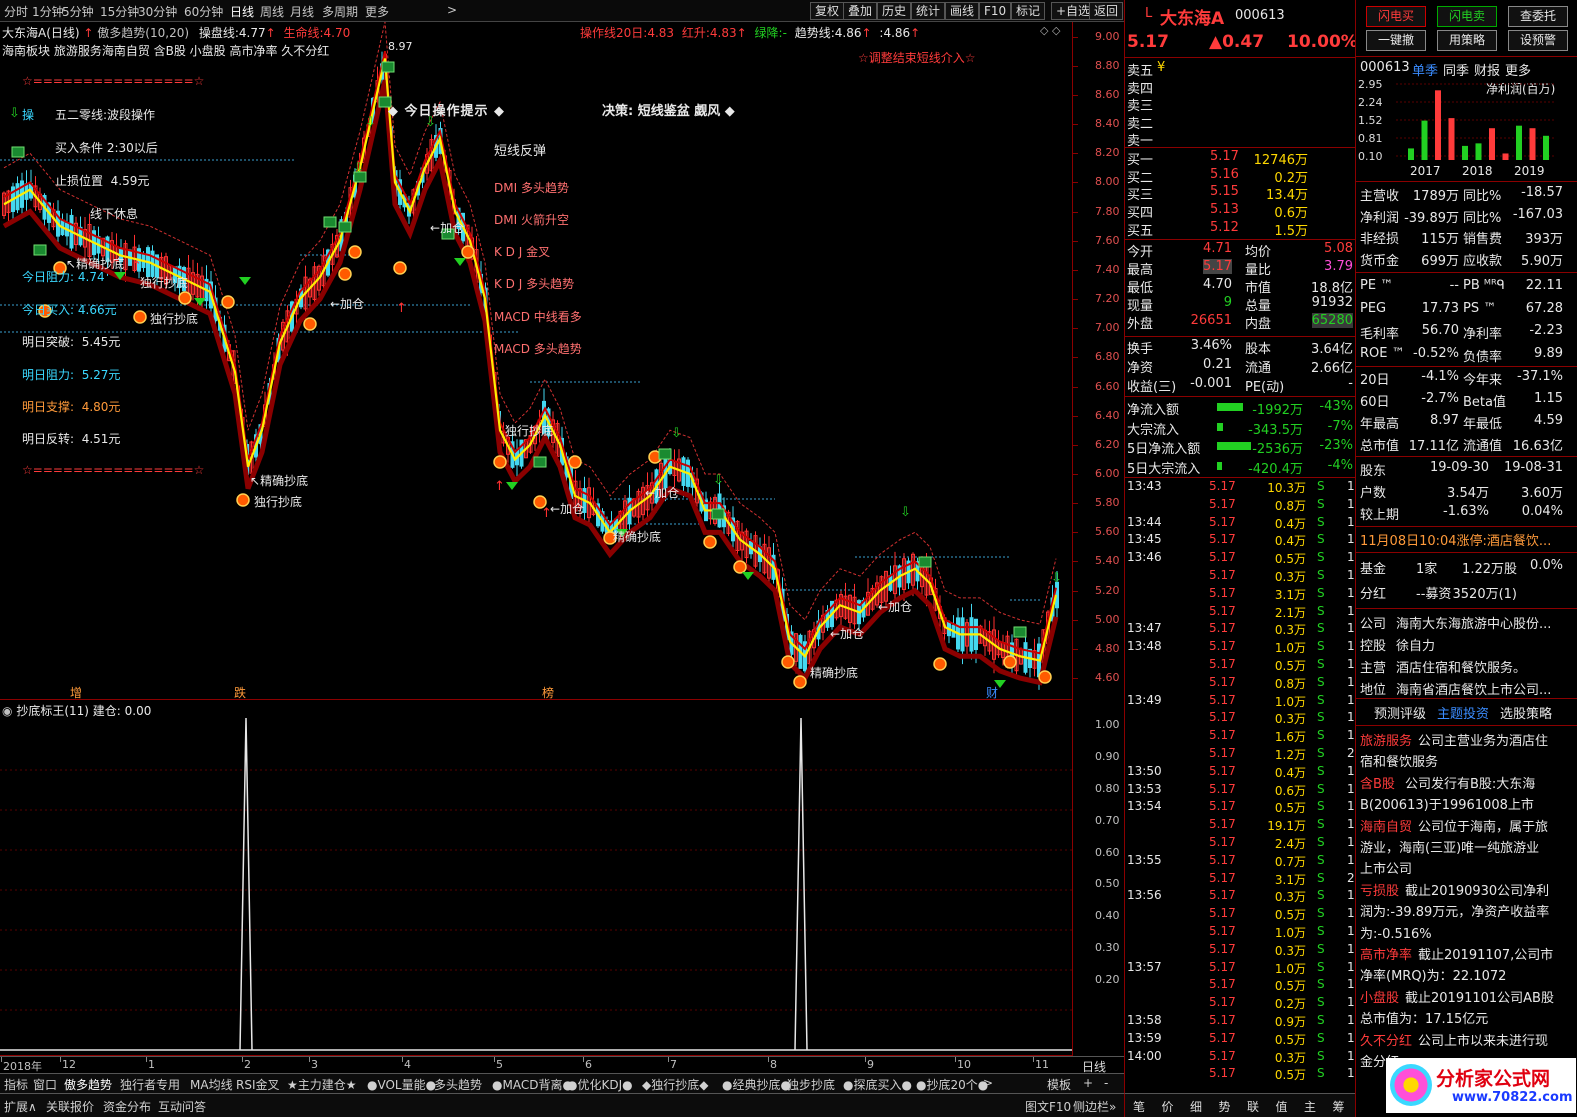  What do you see at coordinates (1377, 782) in the screenshot?
I see `theme-tag: 含B股` at bounding box center [1377, 782].